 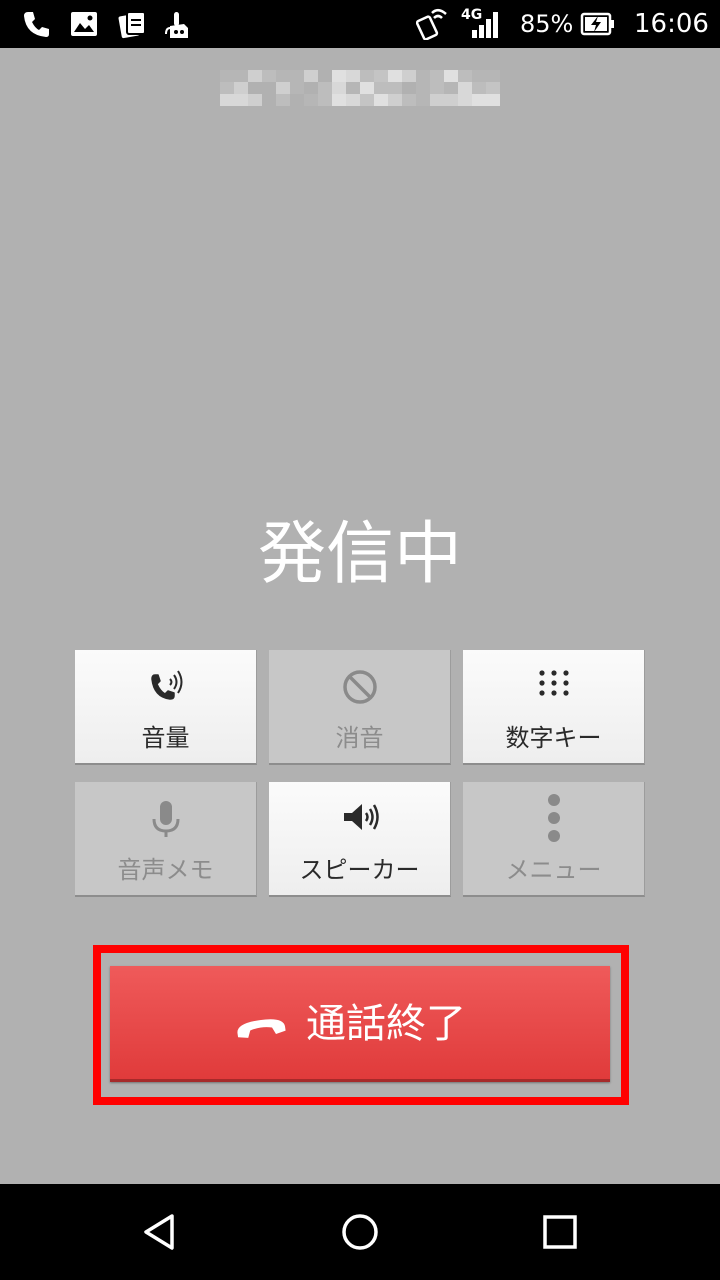 I want to click on signal-icon, so click(x=486, y=24).